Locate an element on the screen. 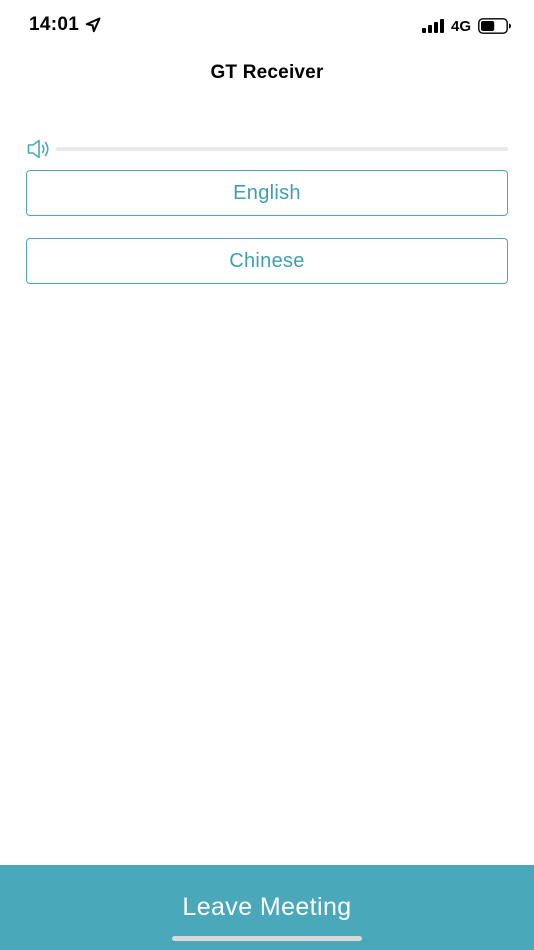 The height and width of the screenshot is (950, 534). status-time-text: 14:01 is located at coordinates (54, 24).